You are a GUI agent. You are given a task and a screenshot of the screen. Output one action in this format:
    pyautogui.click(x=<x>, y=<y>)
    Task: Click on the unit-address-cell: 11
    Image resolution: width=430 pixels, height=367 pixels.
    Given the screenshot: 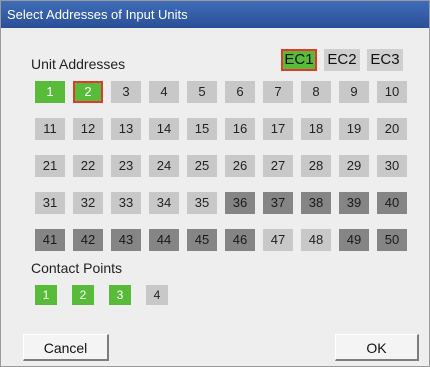 What is the action you would take?
    pyautogui.click(x=50, y=129)
    